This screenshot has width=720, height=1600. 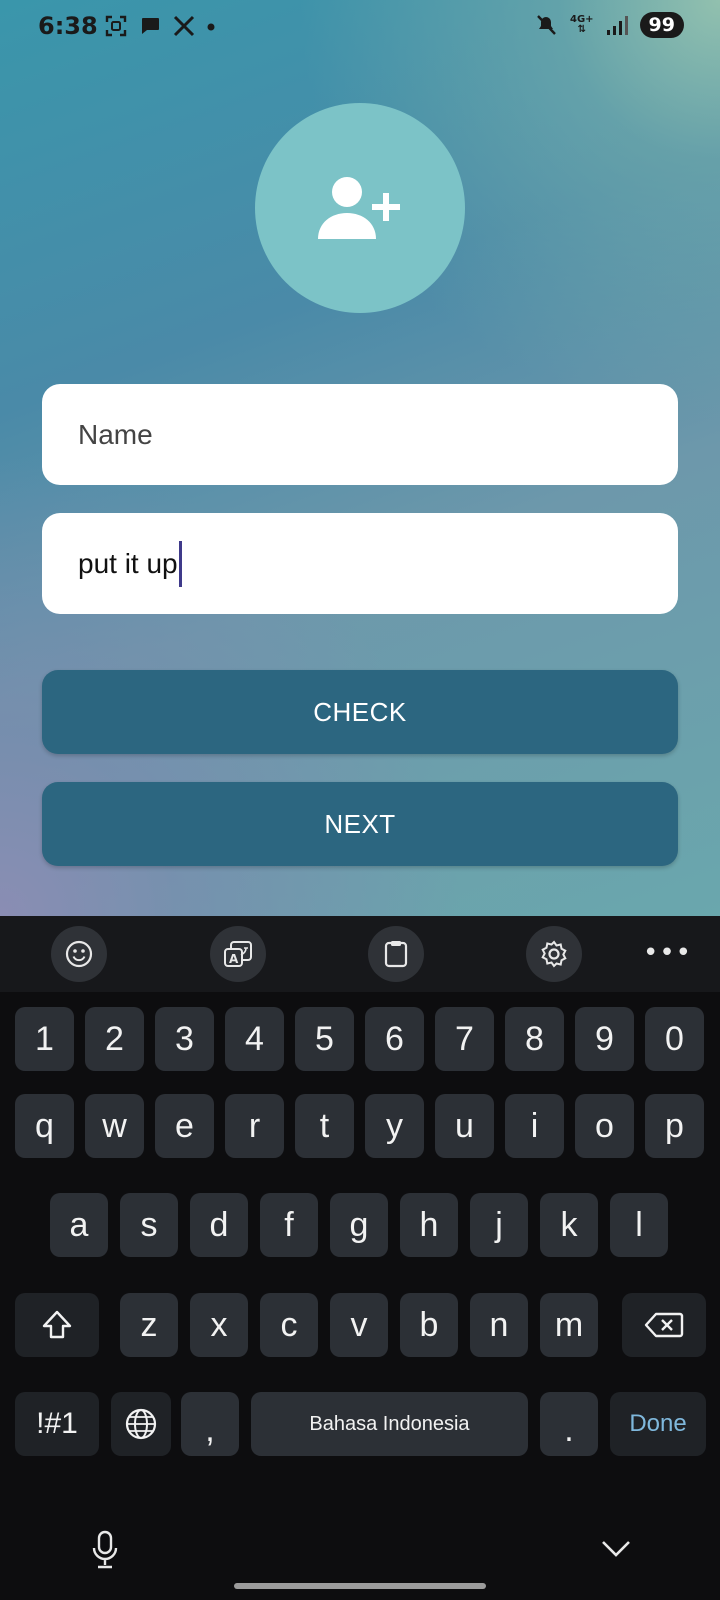 I want to click on key-c: c, so click(x=289, y=1325).